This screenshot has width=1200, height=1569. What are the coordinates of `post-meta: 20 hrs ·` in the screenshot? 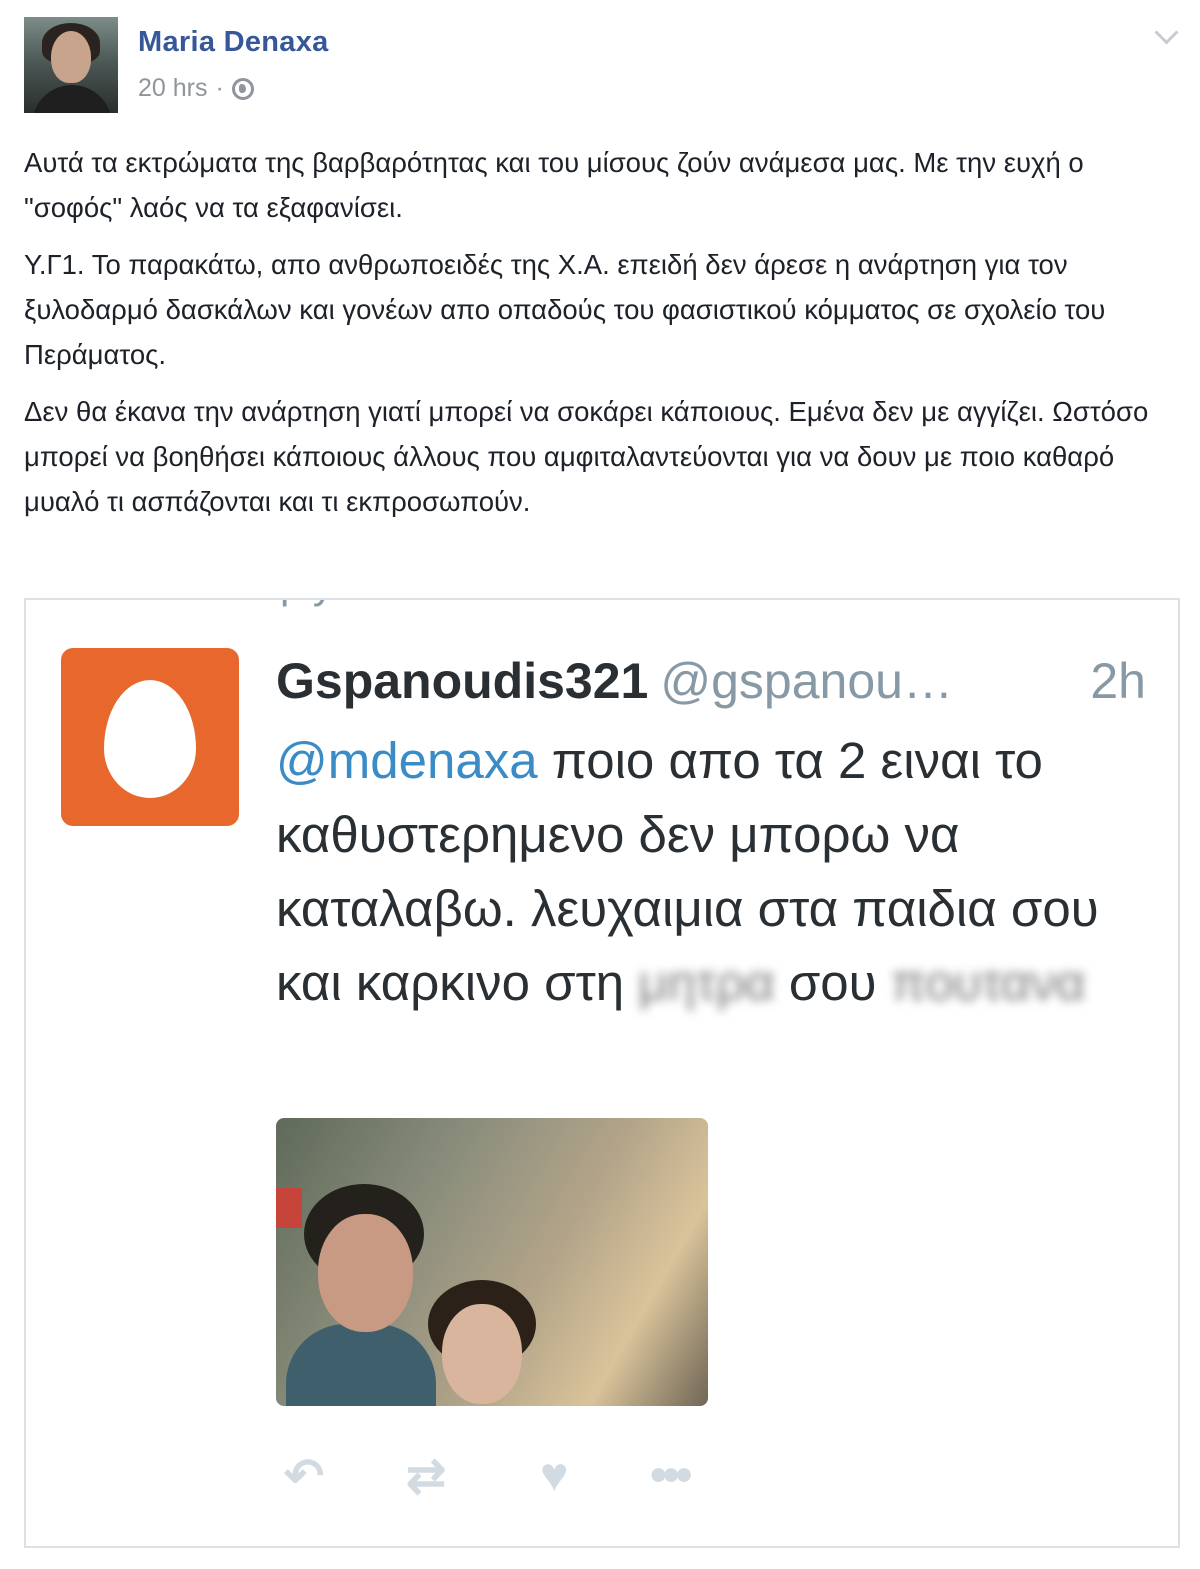 It's located at (196, 88).